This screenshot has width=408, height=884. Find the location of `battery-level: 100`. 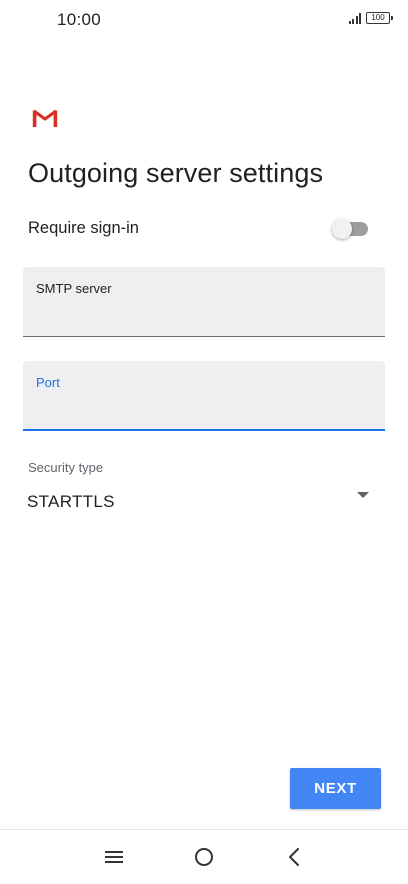

battery-level: 100 is located at coordinates (378, 17).